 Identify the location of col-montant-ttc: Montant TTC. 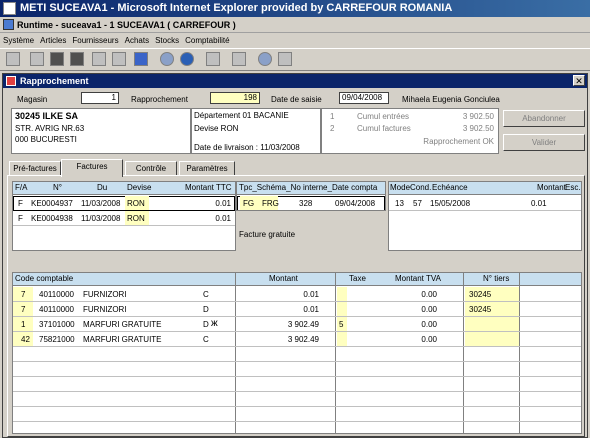
(208, 187).